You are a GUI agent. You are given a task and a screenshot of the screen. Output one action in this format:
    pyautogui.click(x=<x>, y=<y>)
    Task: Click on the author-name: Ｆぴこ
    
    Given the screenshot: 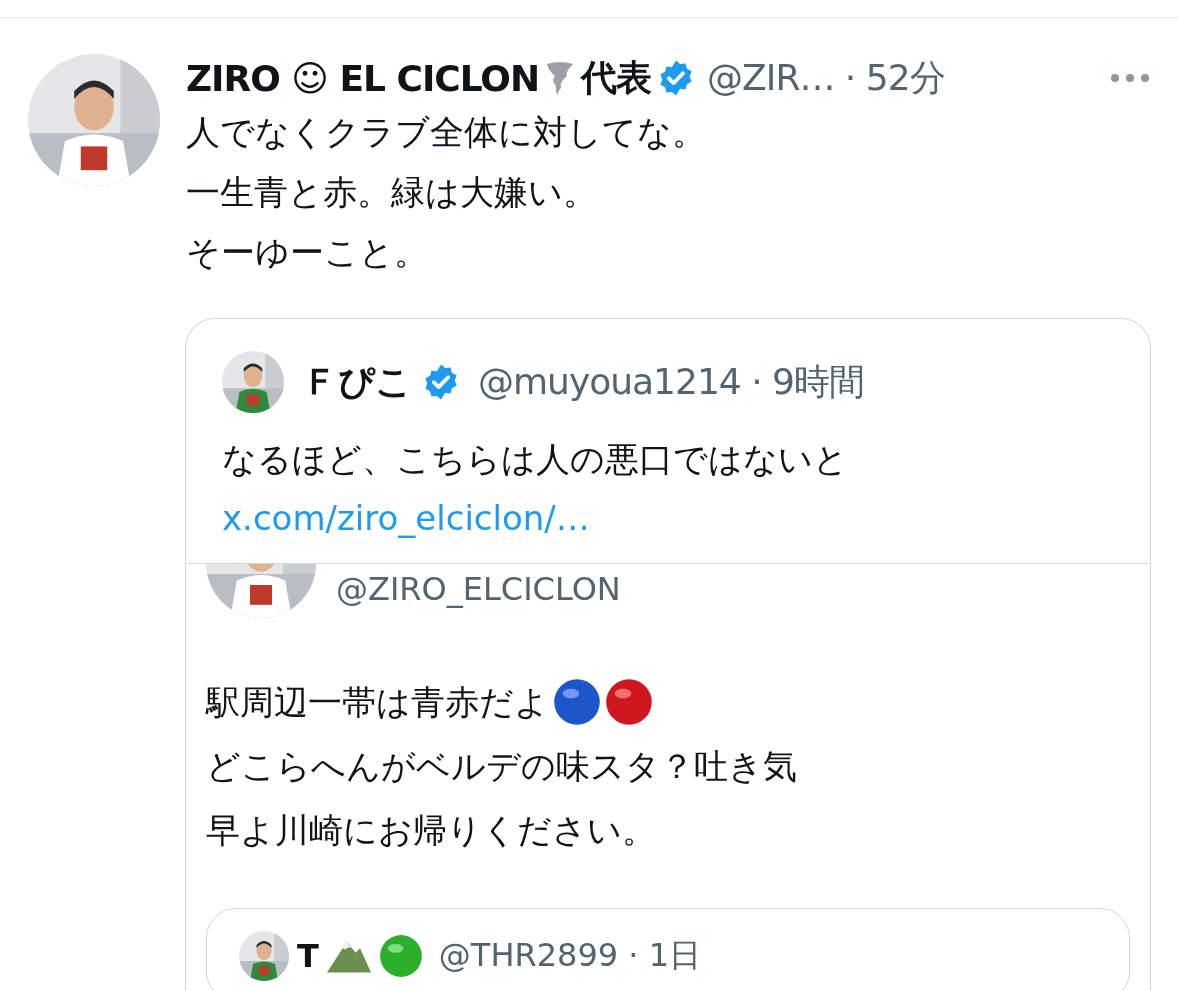 What is the action you would take?
    pyautogui.click(x=357, y=382)
    